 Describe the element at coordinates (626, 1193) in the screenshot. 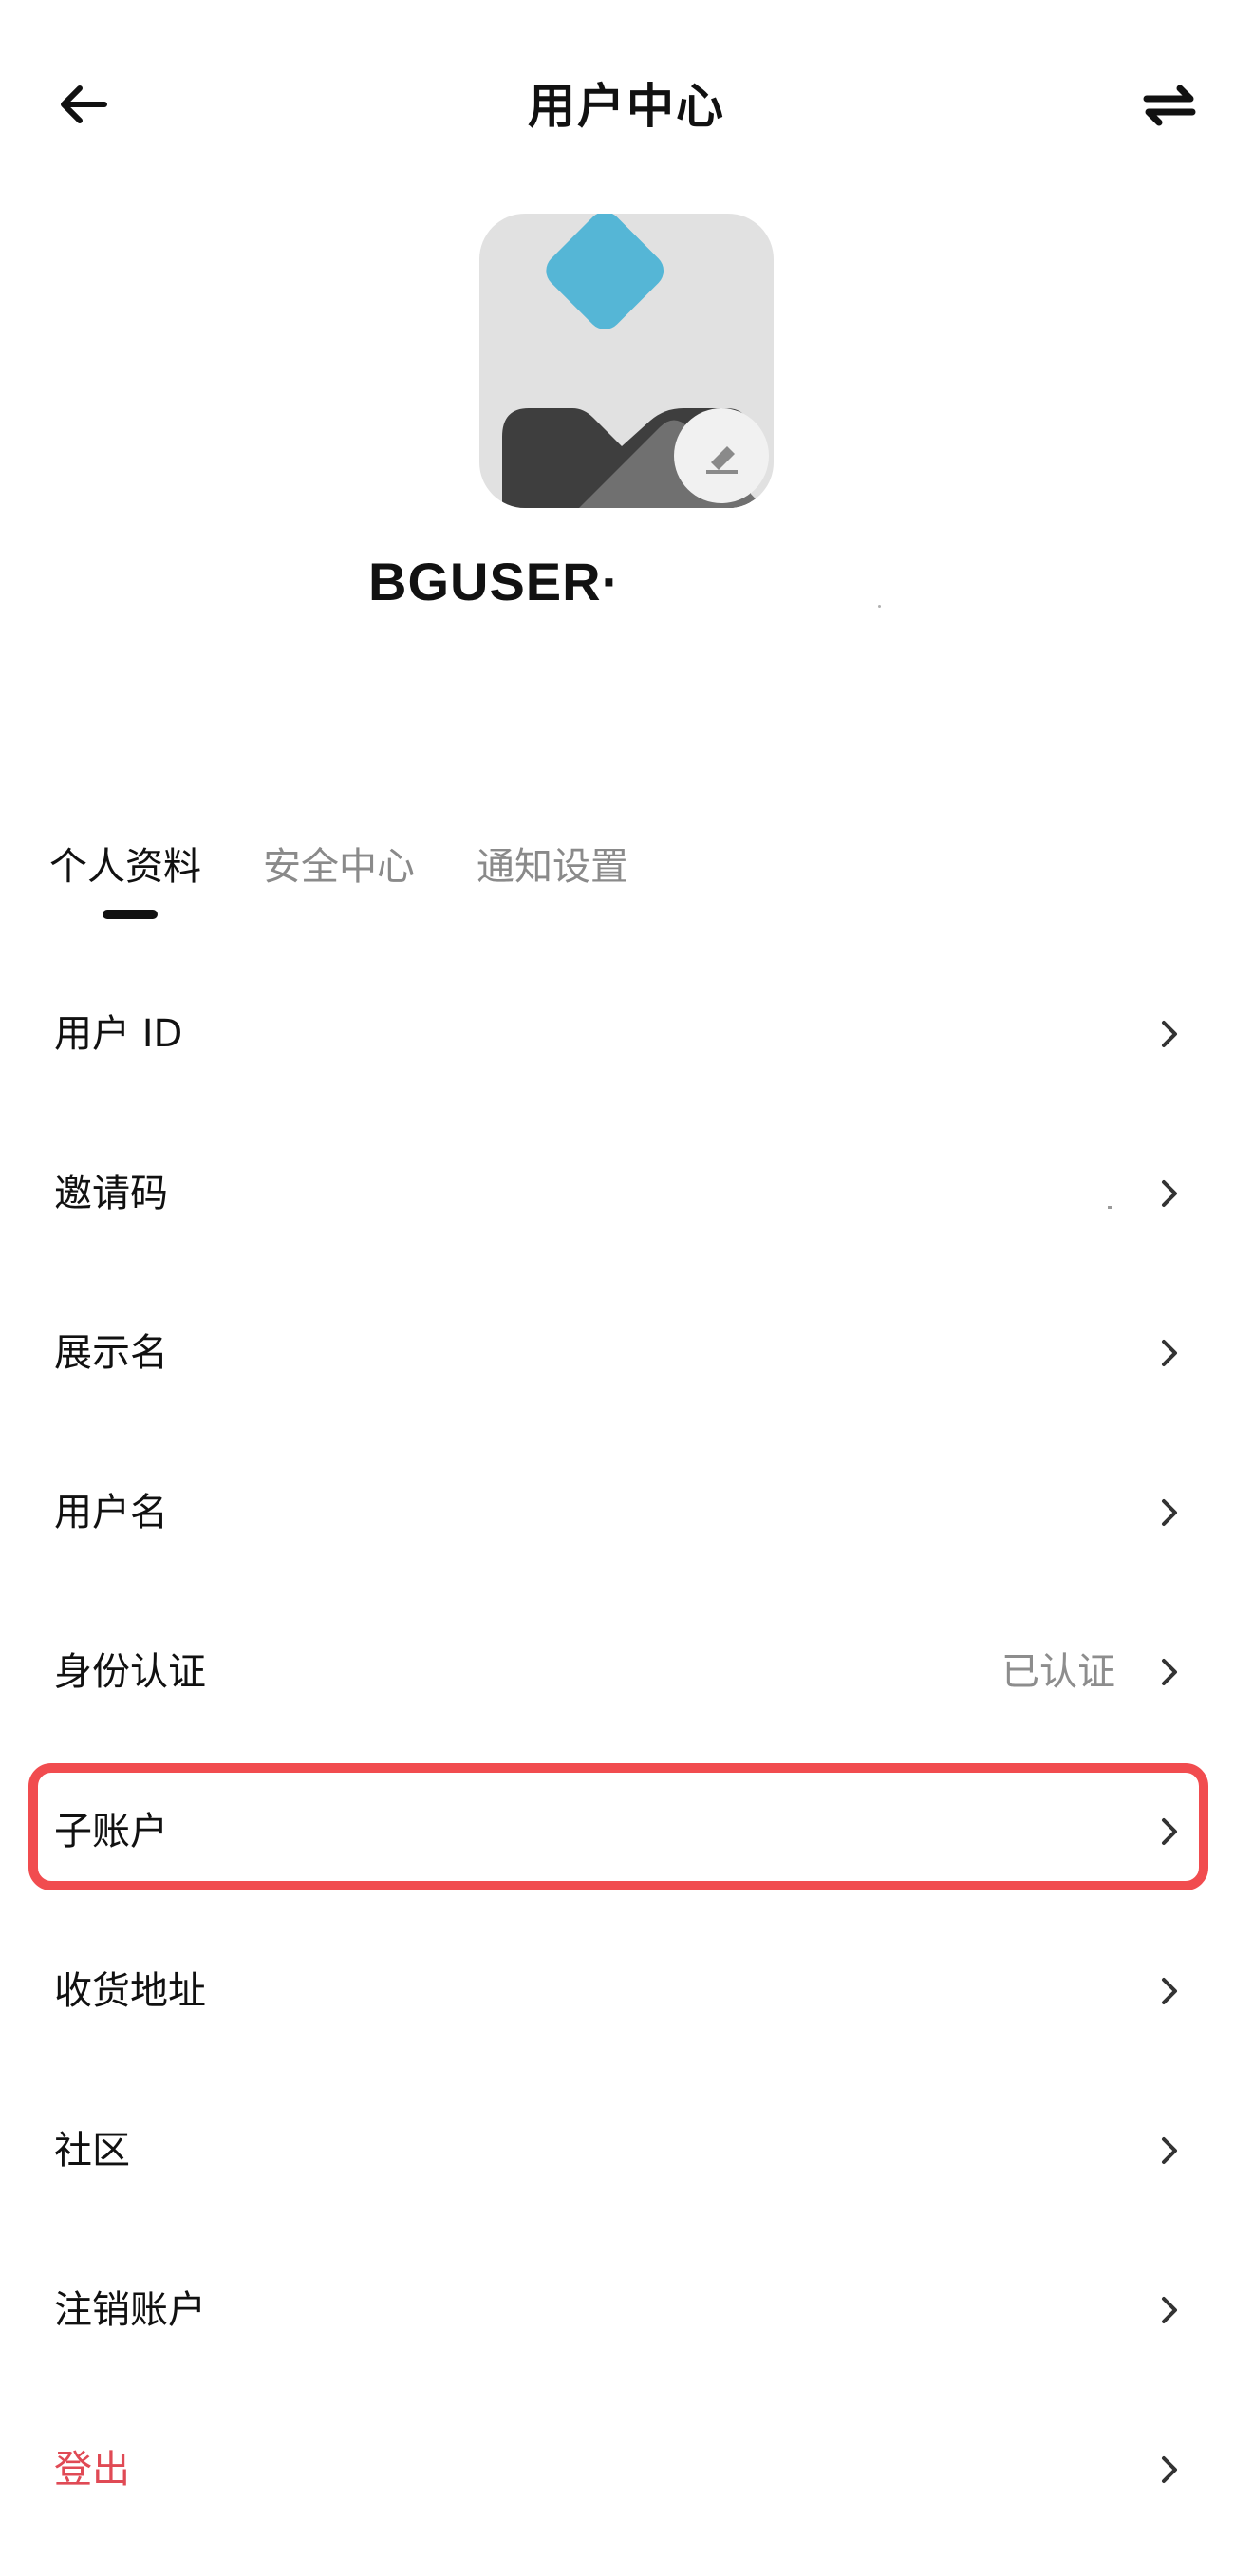

I see `row-invite-code: 邀请码` at that location.